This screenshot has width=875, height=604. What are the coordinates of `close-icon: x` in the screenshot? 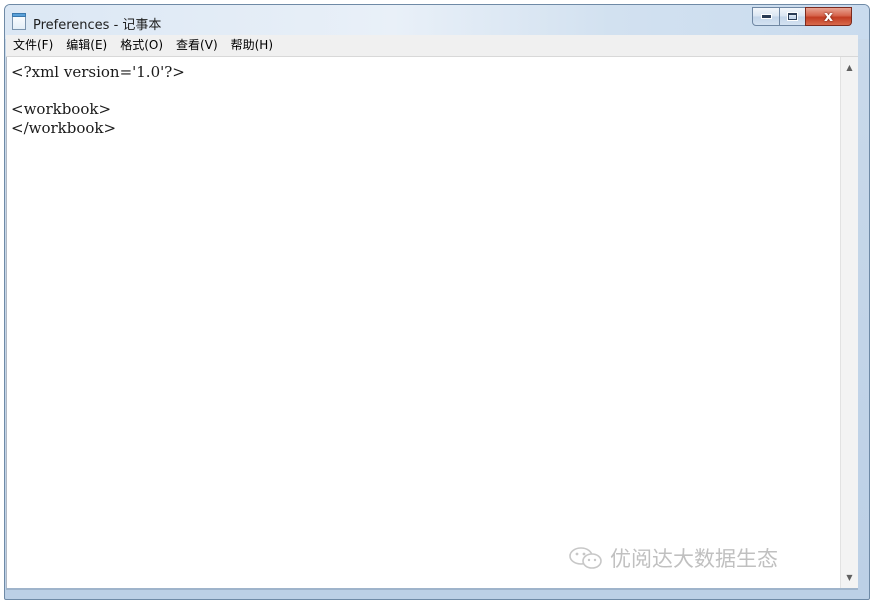 It's located at (828, 16).